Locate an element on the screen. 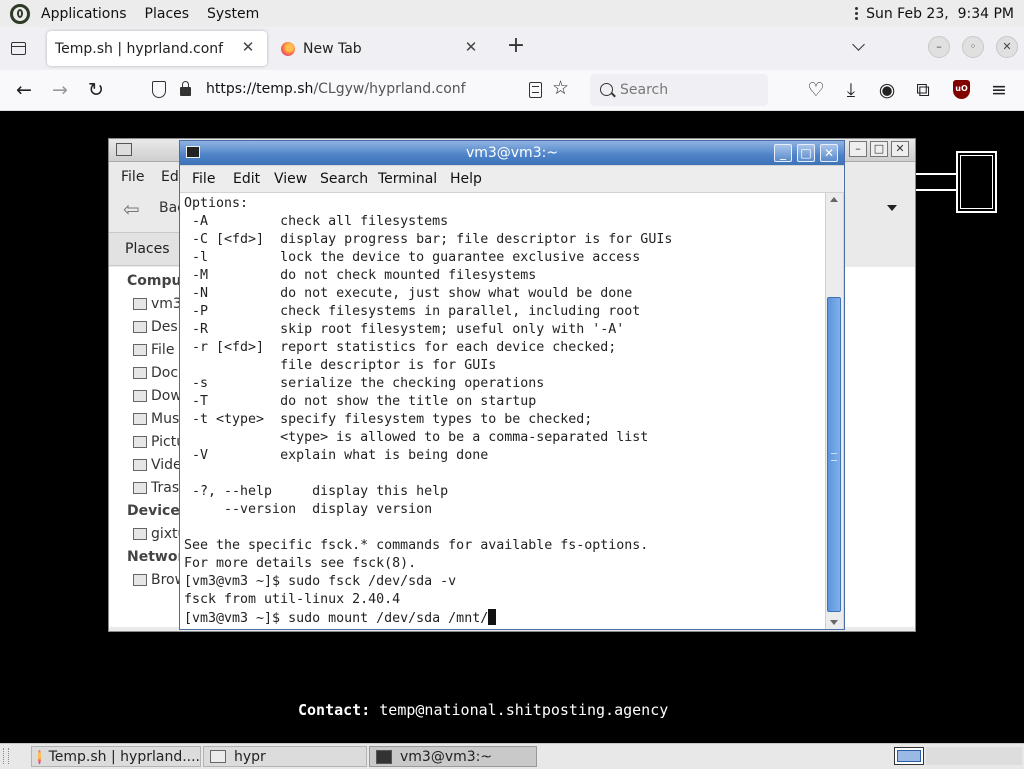  distro-logo-icon is located at coordinates (20, 13).